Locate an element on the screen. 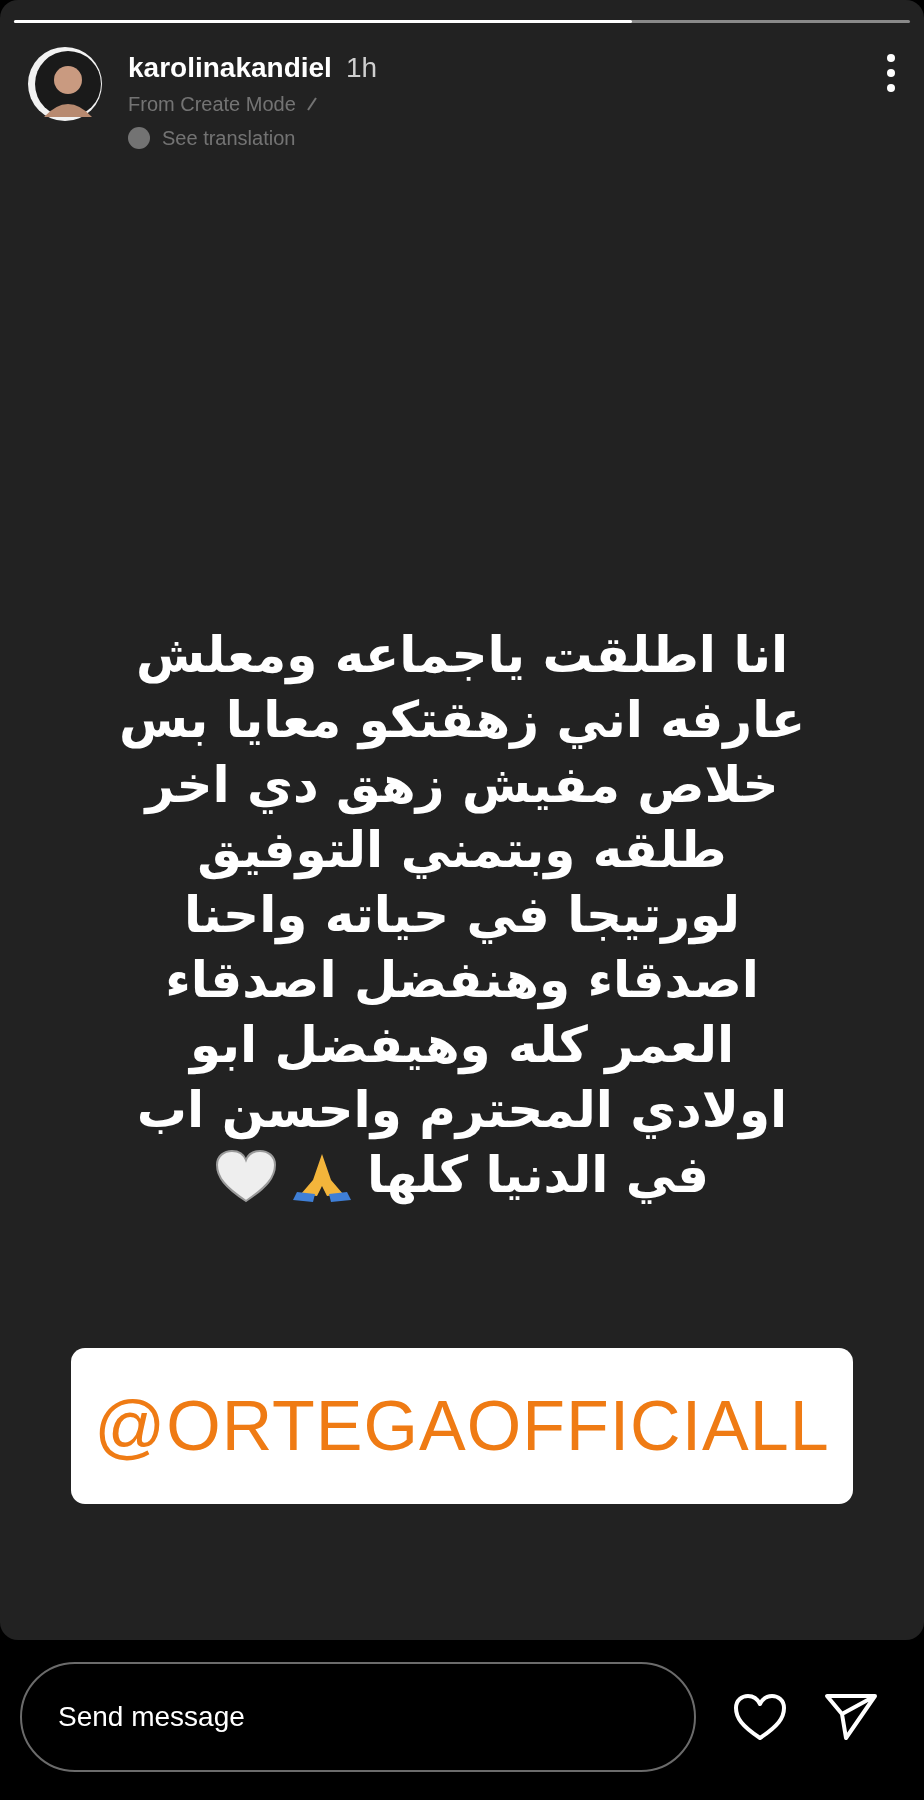 The height and width of the screenshot is (1800, 924). see-translation-link: See translation is located at coordinates (229, 138).